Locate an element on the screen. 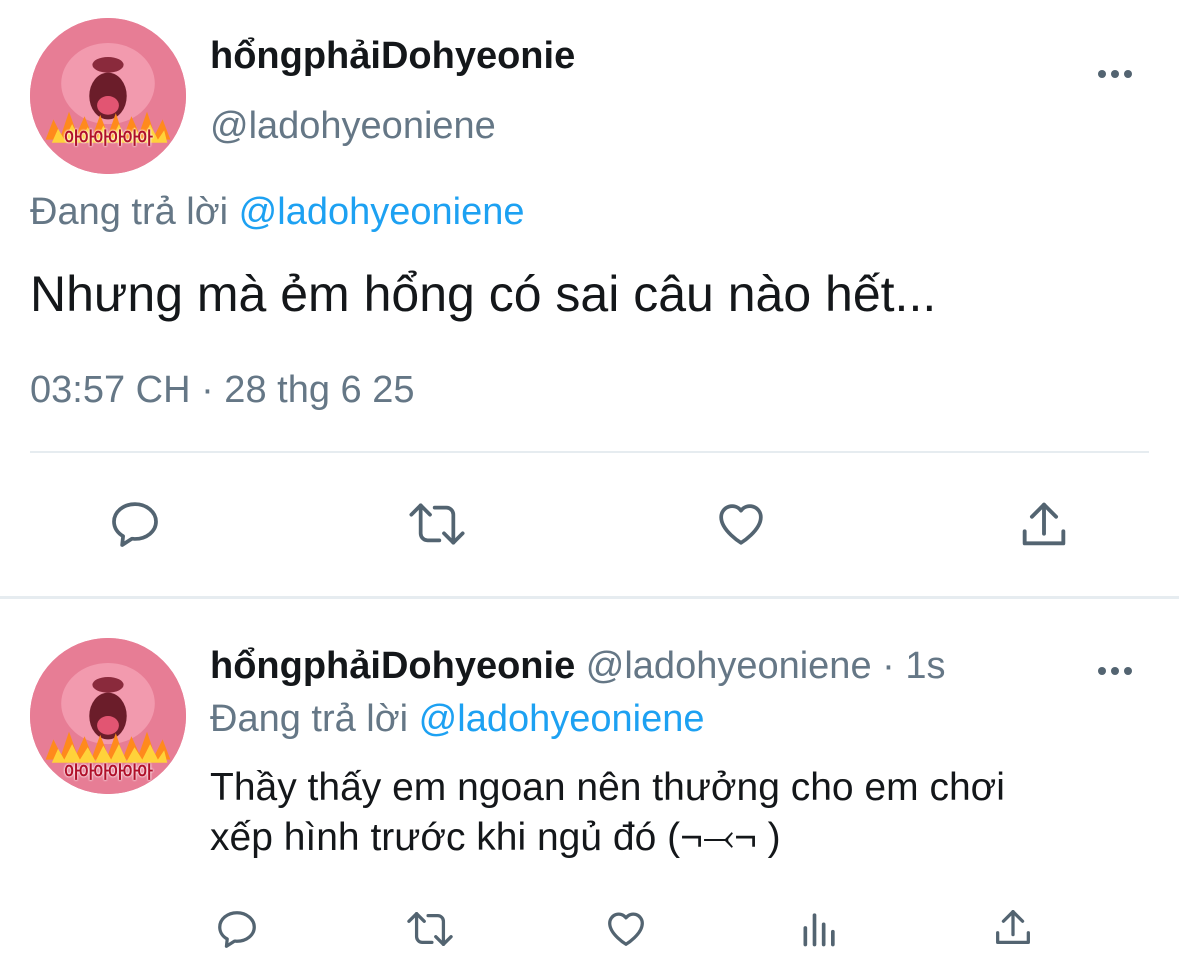 The image size is (1179, 967). reply-header: hổngphảiDohyeonie @ladohyeoniene · 1s is located at coordinates (578, 666).